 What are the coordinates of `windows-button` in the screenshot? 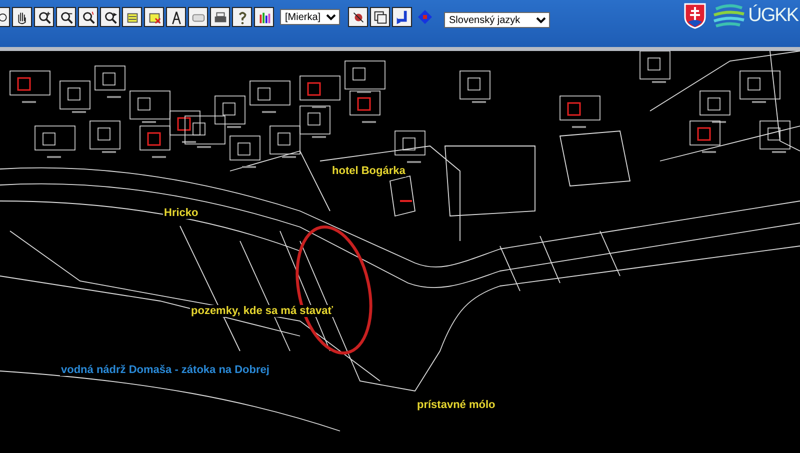 It's located at (380, 17).